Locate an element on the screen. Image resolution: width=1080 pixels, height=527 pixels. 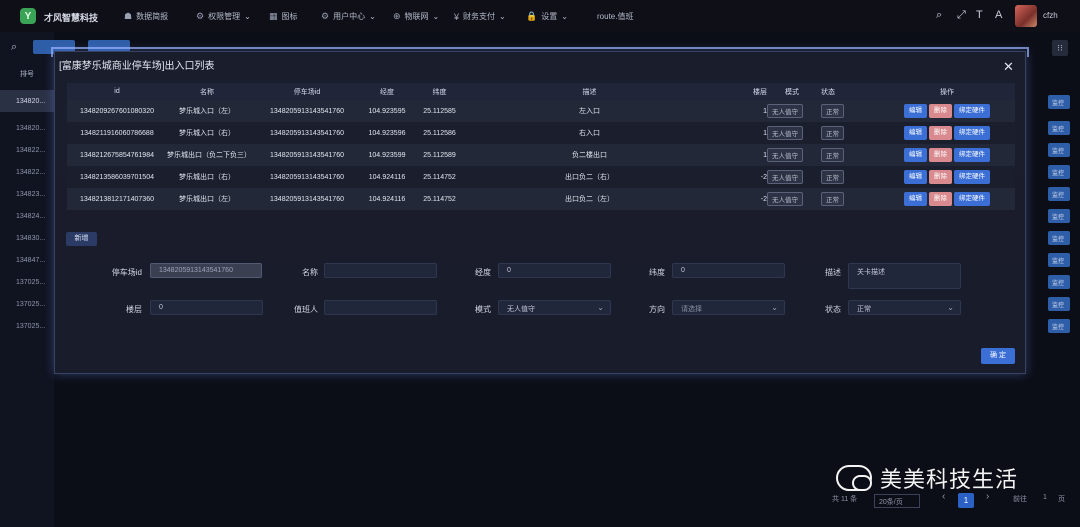
pager-goto-input: 1 is located at coordinates (1045, 497).